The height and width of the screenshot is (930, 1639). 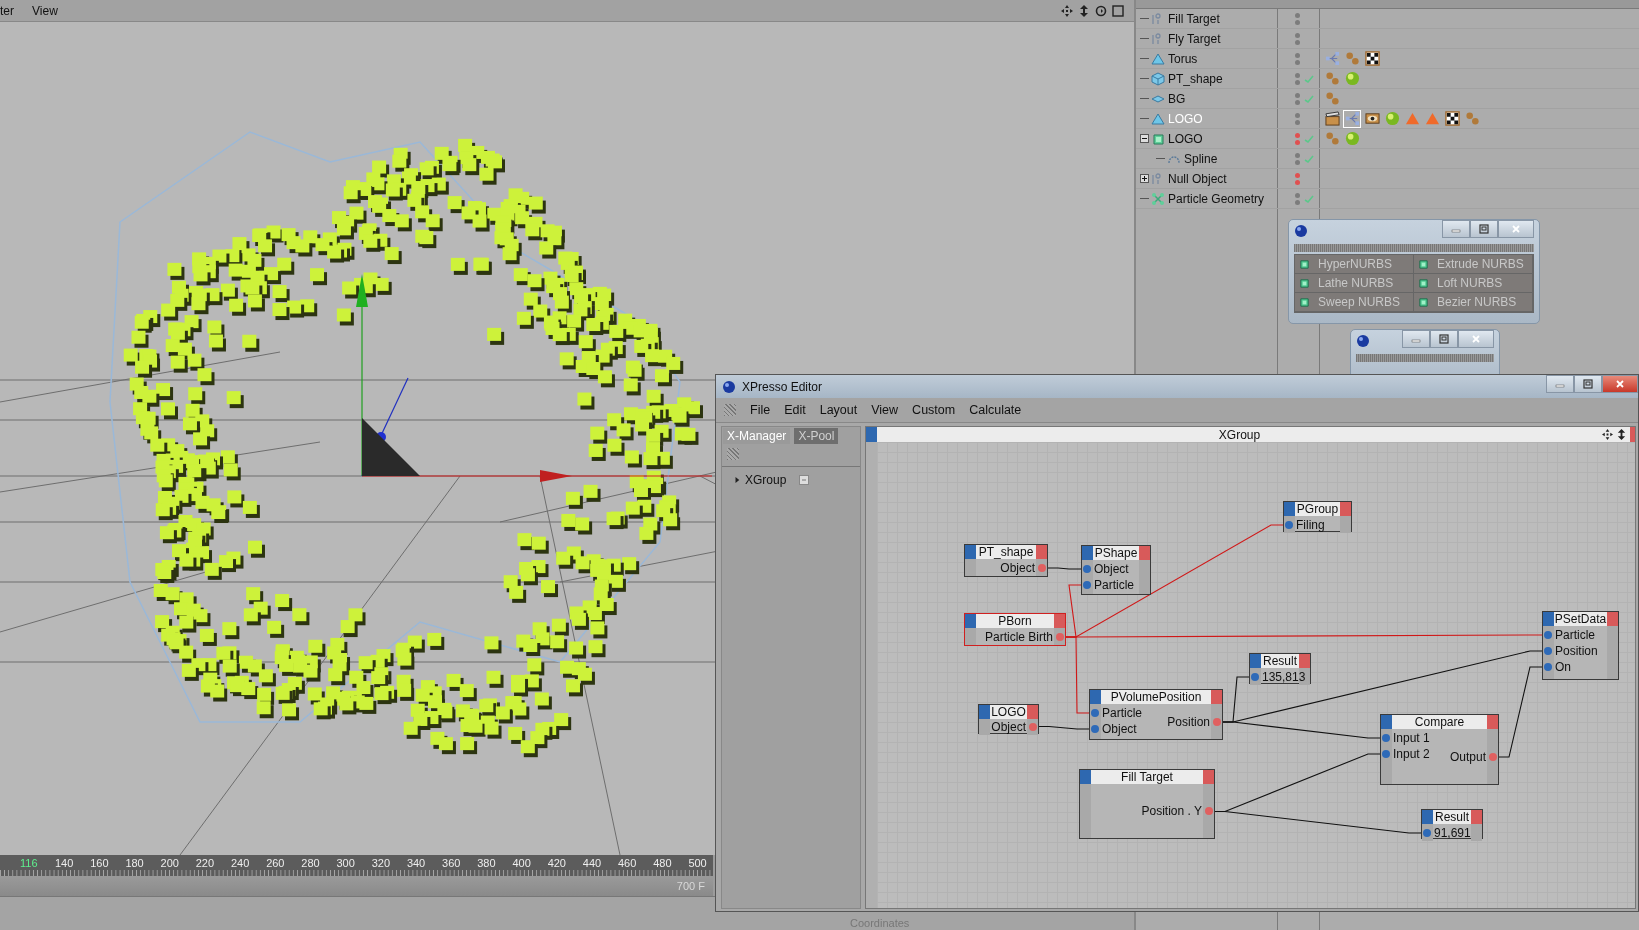 What do you see at coordinates (1317, 516) in the screenshot?
I see `xpresso-node: PGroup Filing` at bounding box center [1317, 516].